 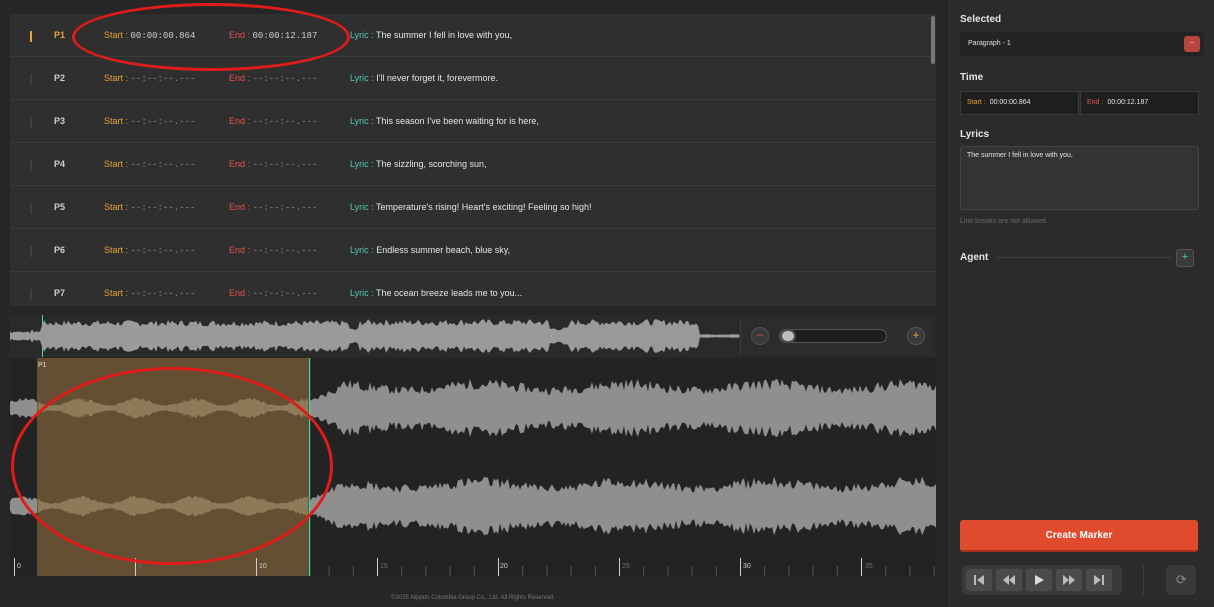 I want to click on tick-label-0: 0, so click(x=19, y=566).